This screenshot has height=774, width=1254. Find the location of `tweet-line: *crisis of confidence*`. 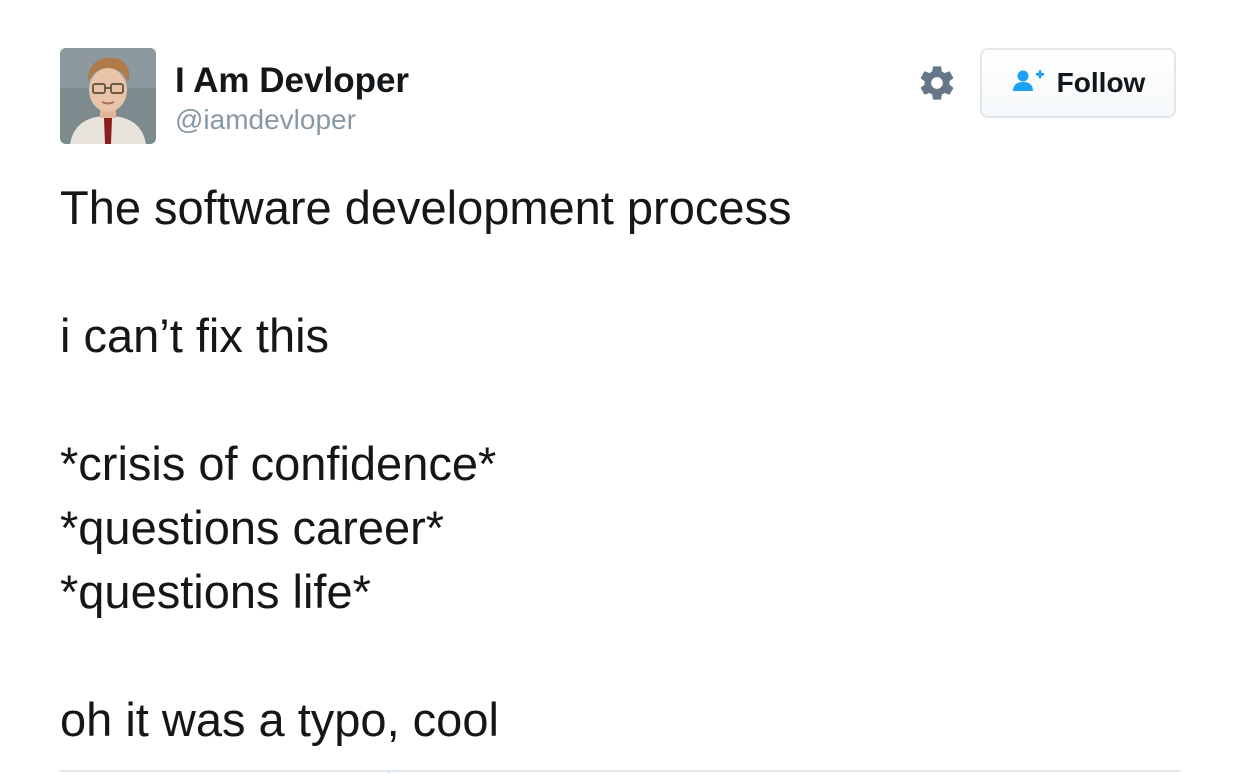

tweet-line: *crisis of confidence* is located at coordinates (278, 463).